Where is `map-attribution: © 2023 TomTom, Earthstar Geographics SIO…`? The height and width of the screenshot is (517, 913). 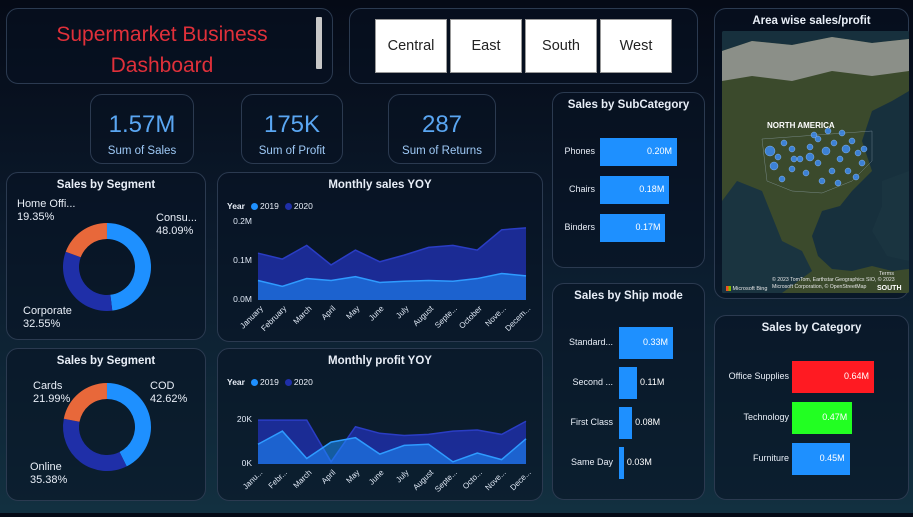 map-attribution: © 2023 TomTom, Earthstar Geographics SIO… is located at coordinates (837, 283).